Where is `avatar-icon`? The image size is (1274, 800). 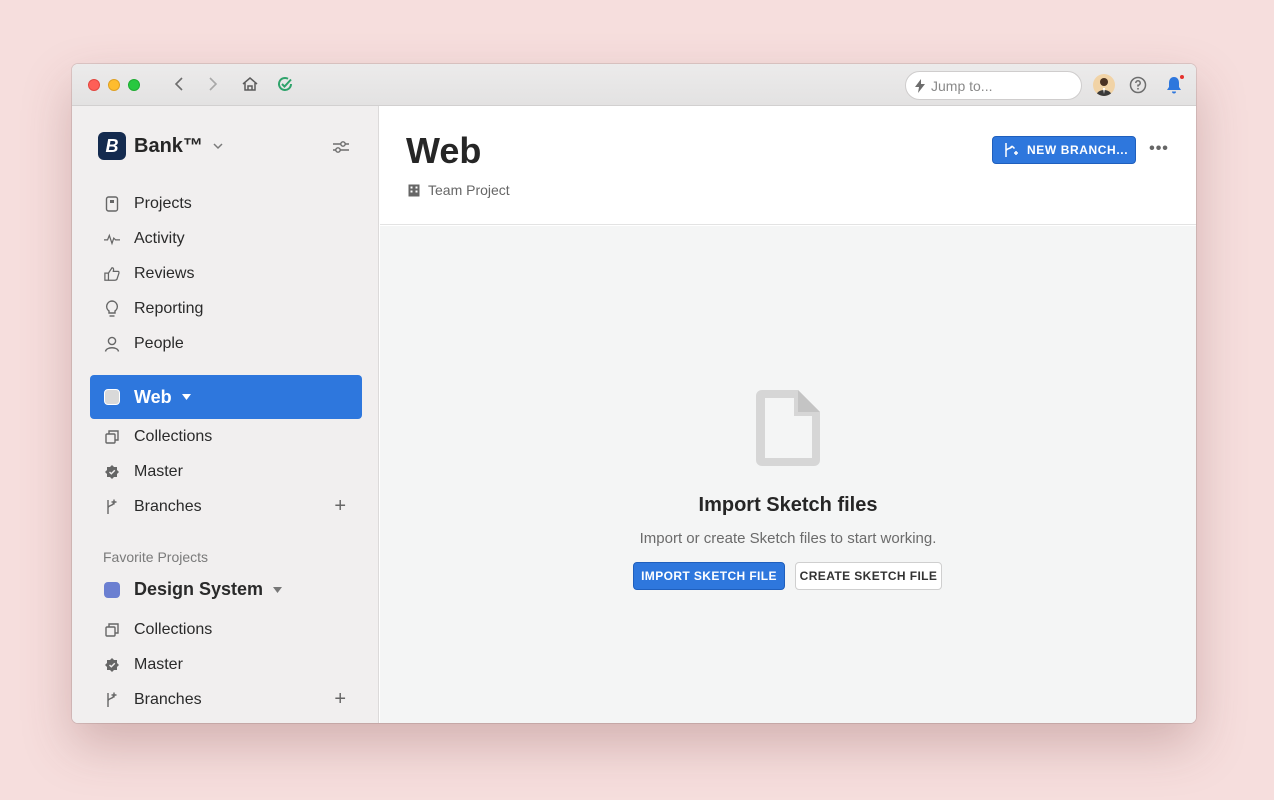 avatar-icon is located at coordinates (1104, 87).